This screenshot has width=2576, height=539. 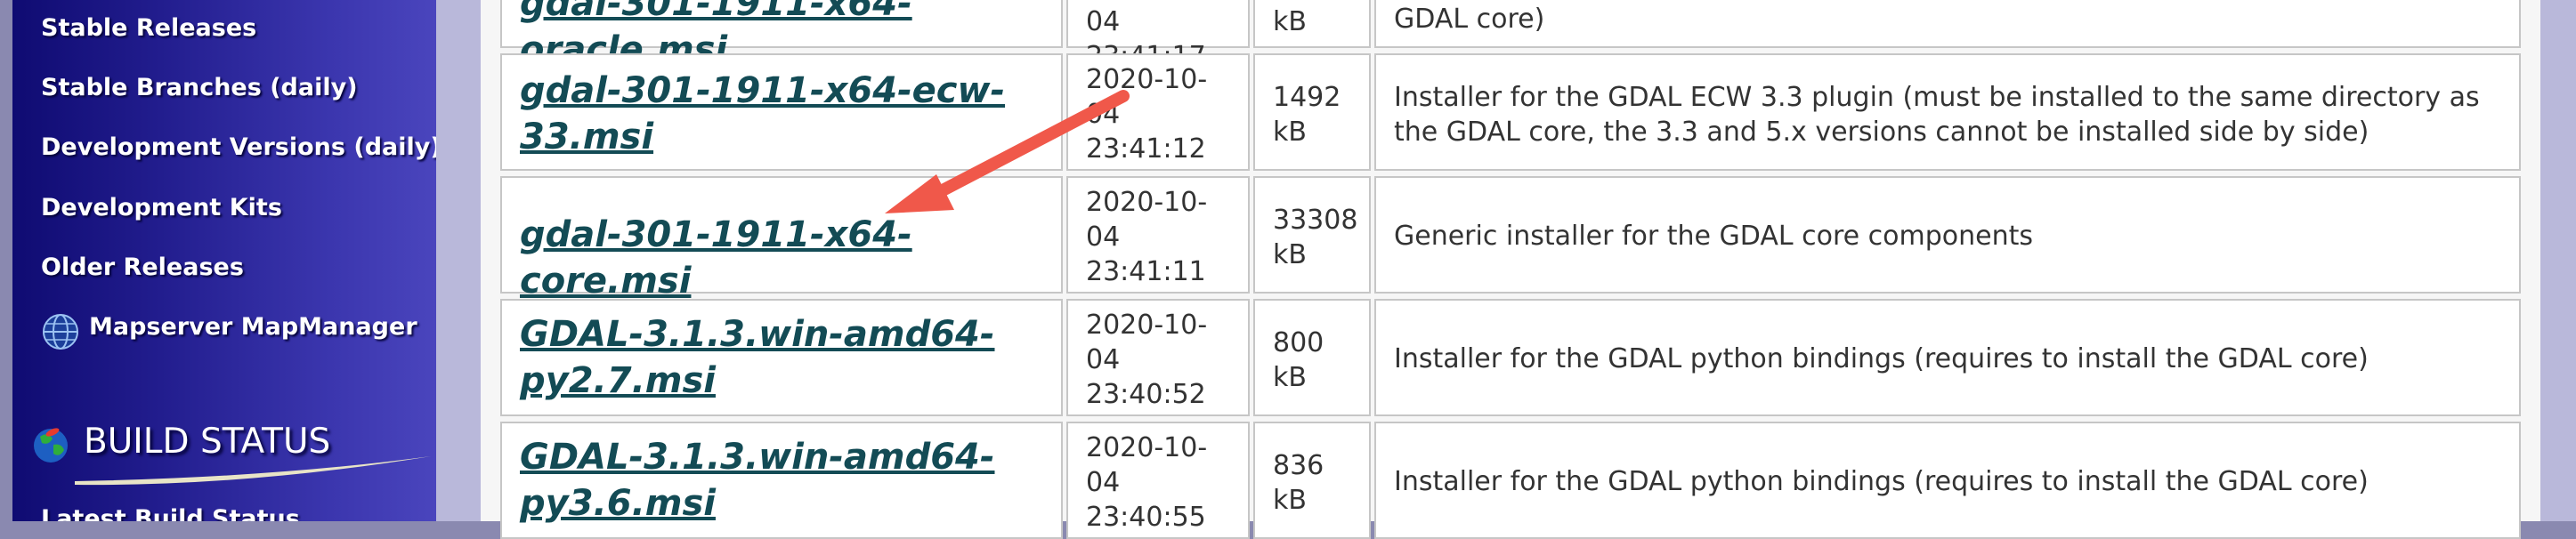 I want to click on globe-icon, so click(x=61, y=332).